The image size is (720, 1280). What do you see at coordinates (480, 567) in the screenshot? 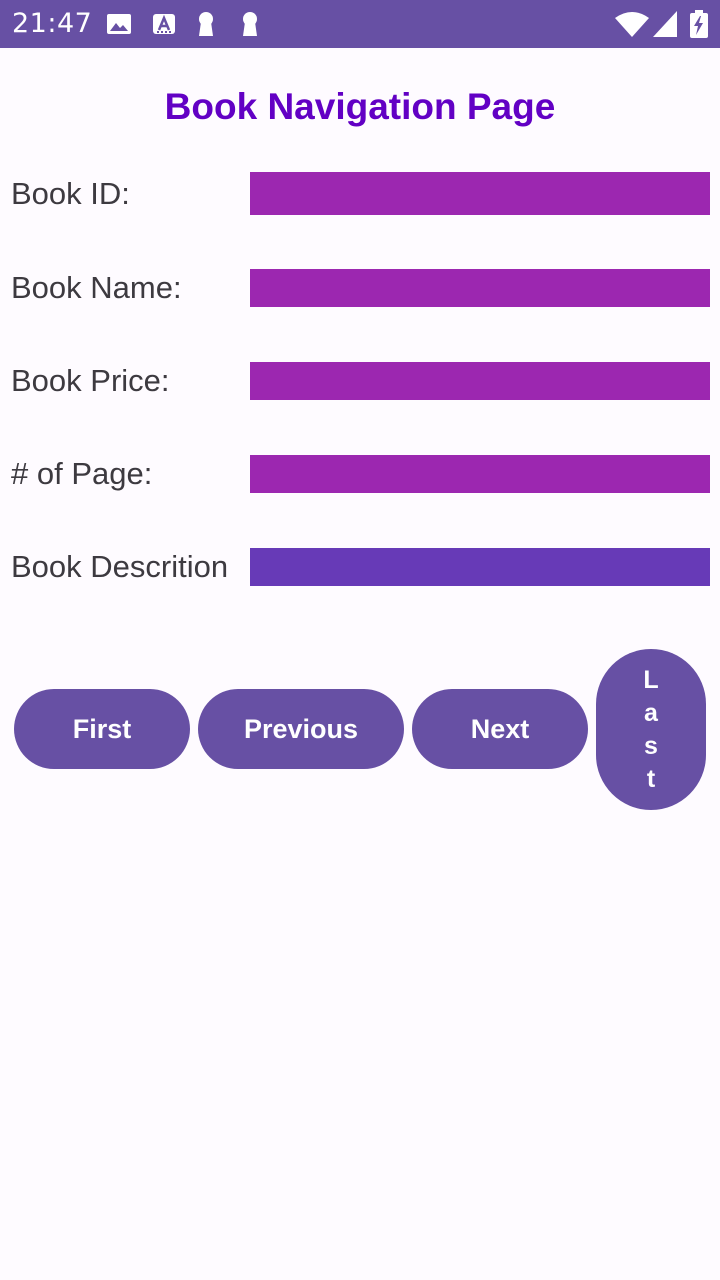
I see `book-description-field` at bounding box center [480, 567].